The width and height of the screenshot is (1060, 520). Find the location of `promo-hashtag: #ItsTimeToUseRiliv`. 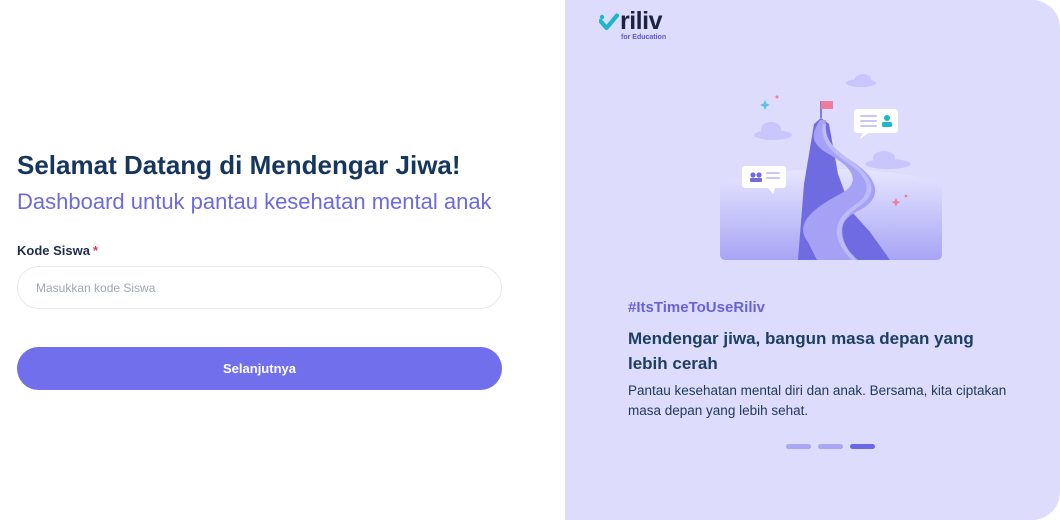

promo-hashtag: #ItsTimeToUseRiliv is located at coordinates (696, 307).